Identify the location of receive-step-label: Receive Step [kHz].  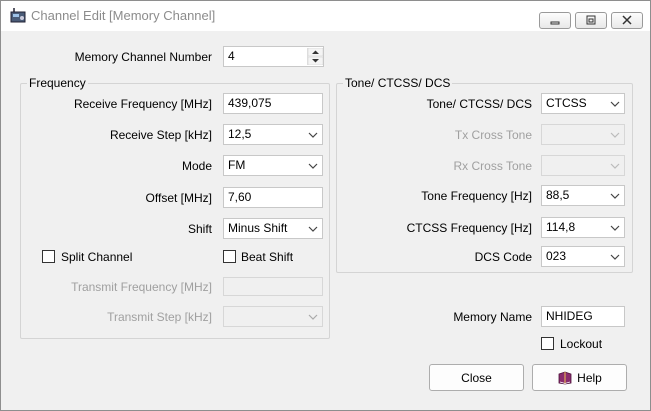
(160, 135).